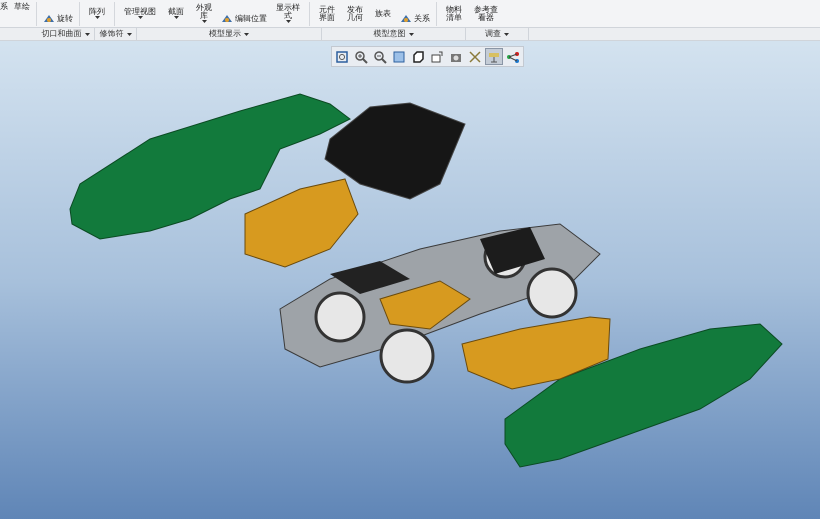 The height and width of the screenshot is (519, 820). What do you see at coordinates (22, 7) in the screenshot?
I see `ribbon-button: 草绘` at bounding box center [22, 7].